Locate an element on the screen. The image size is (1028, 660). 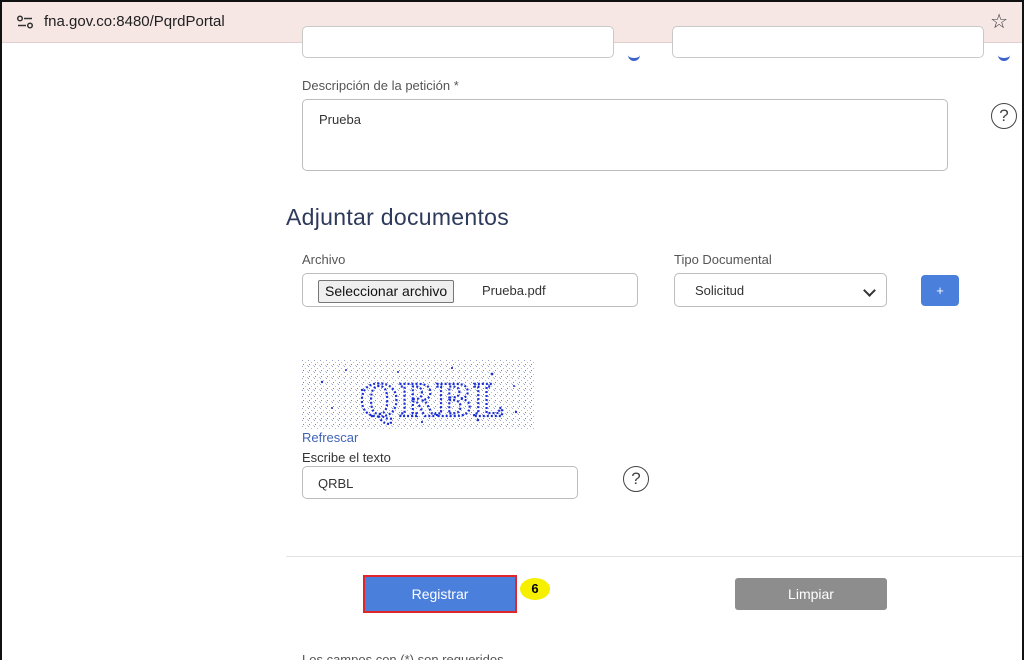
doc-type-label: Tipo Documental is located at coordinates (723, 259).